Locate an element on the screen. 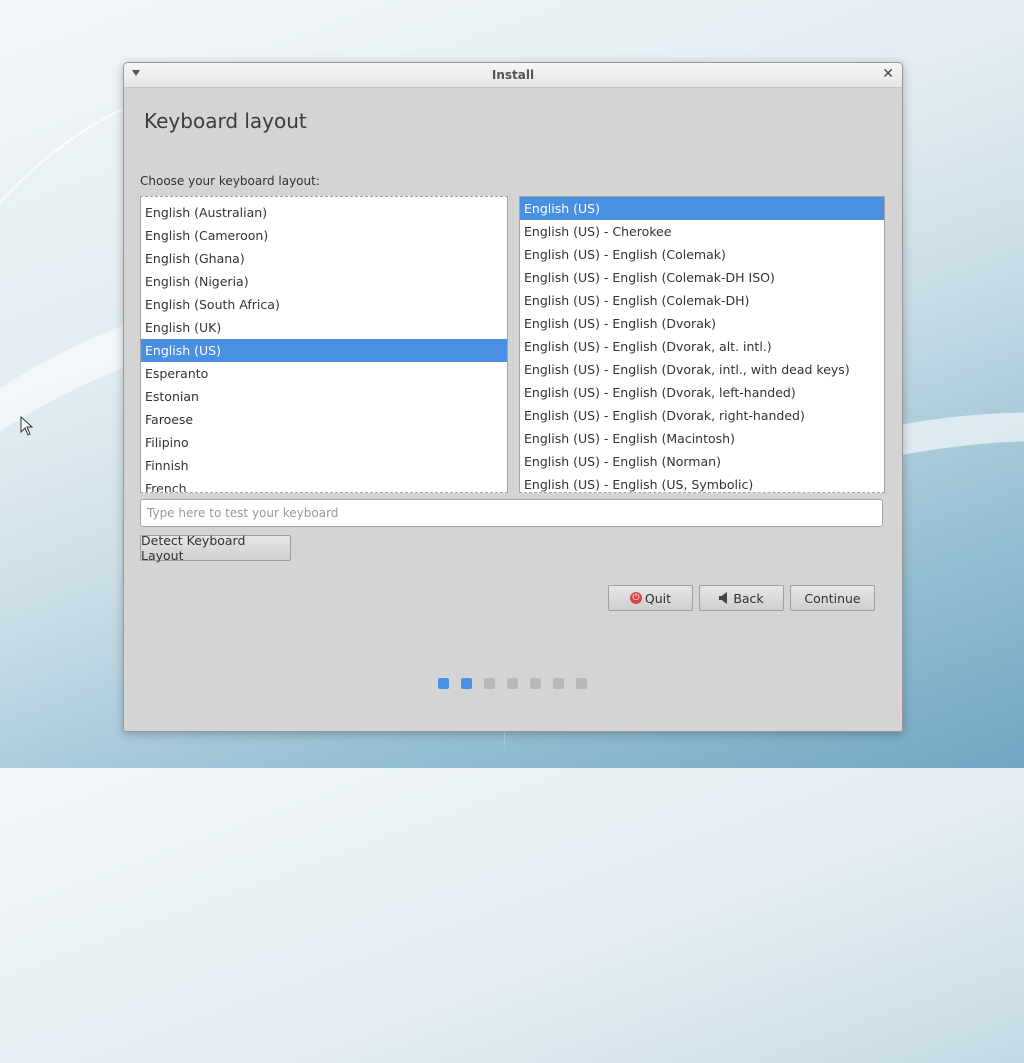 This screenshot has width=1024, height=1063. close-icon: ✕ is located at coordinates (888, 74).